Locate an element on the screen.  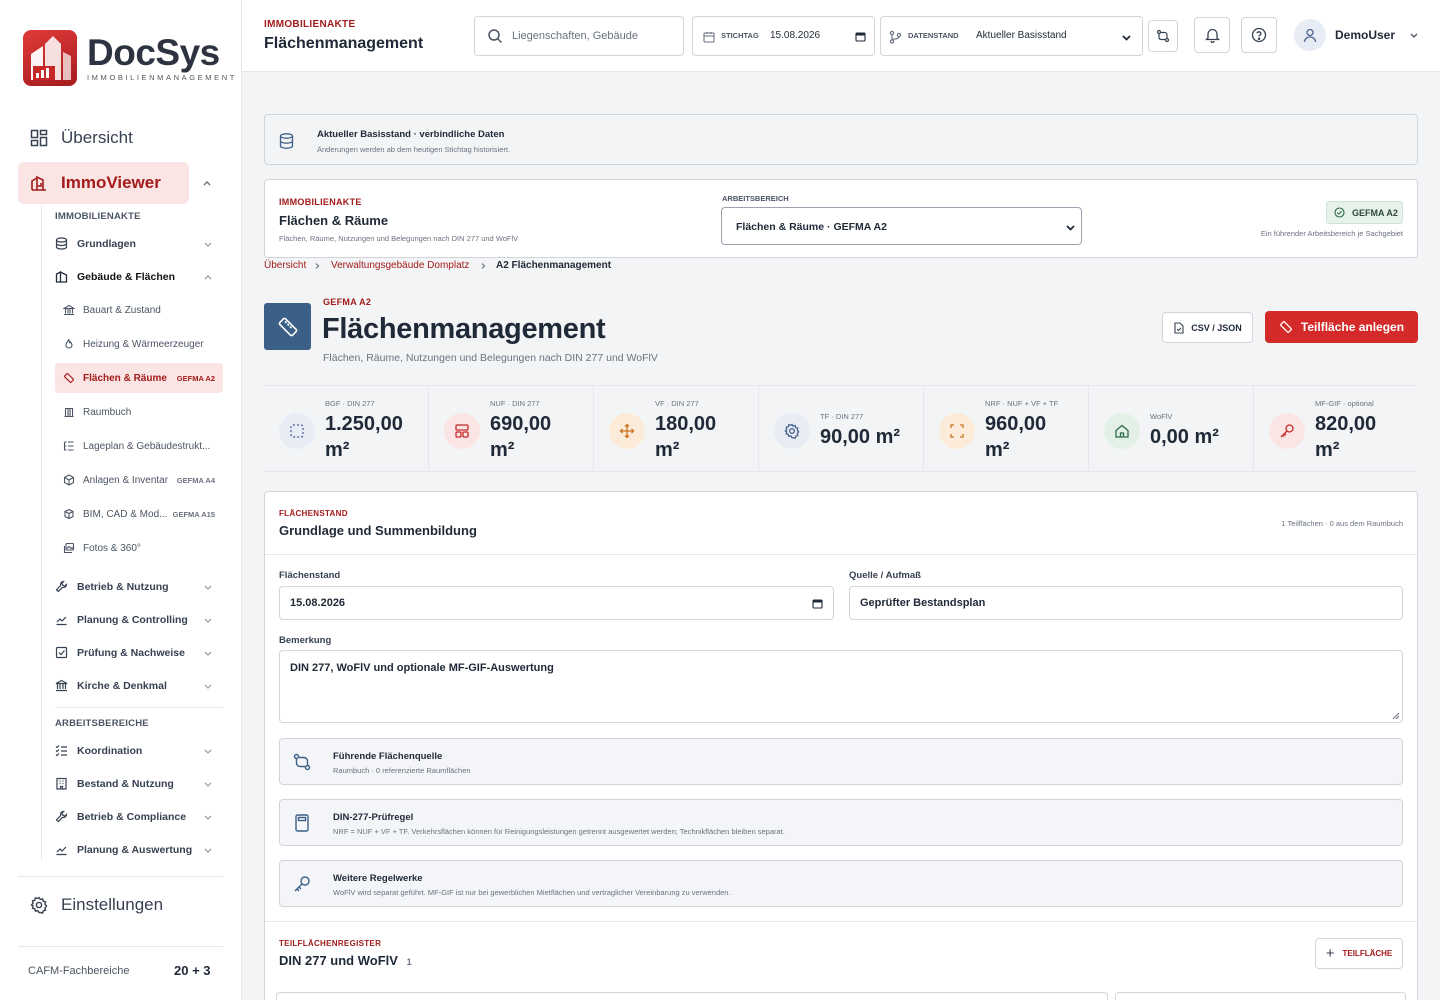
arbeitsbereich-select: Flächen & Räume · GEFMA A2 is located at coordinates (901, 226).